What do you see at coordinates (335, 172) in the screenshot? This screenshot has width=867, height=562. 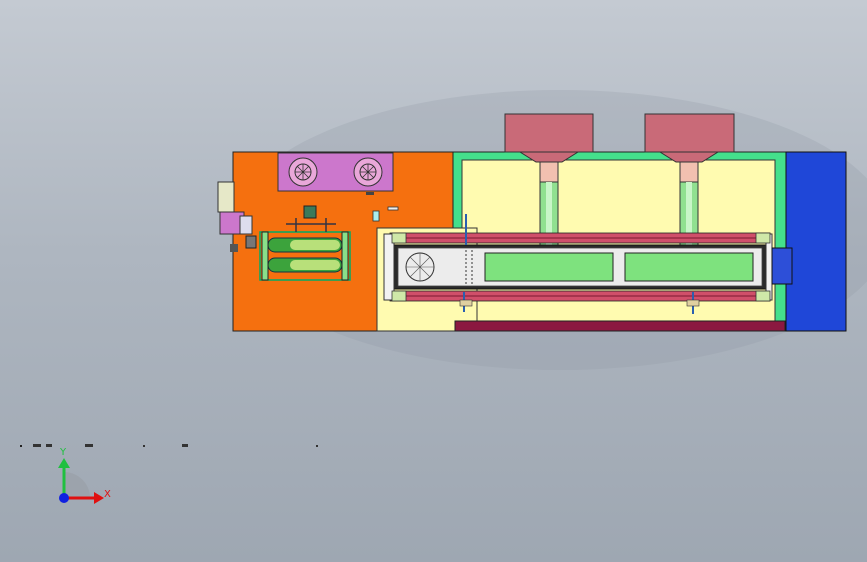 I see `fan-box` at bounding box center [335, 172].